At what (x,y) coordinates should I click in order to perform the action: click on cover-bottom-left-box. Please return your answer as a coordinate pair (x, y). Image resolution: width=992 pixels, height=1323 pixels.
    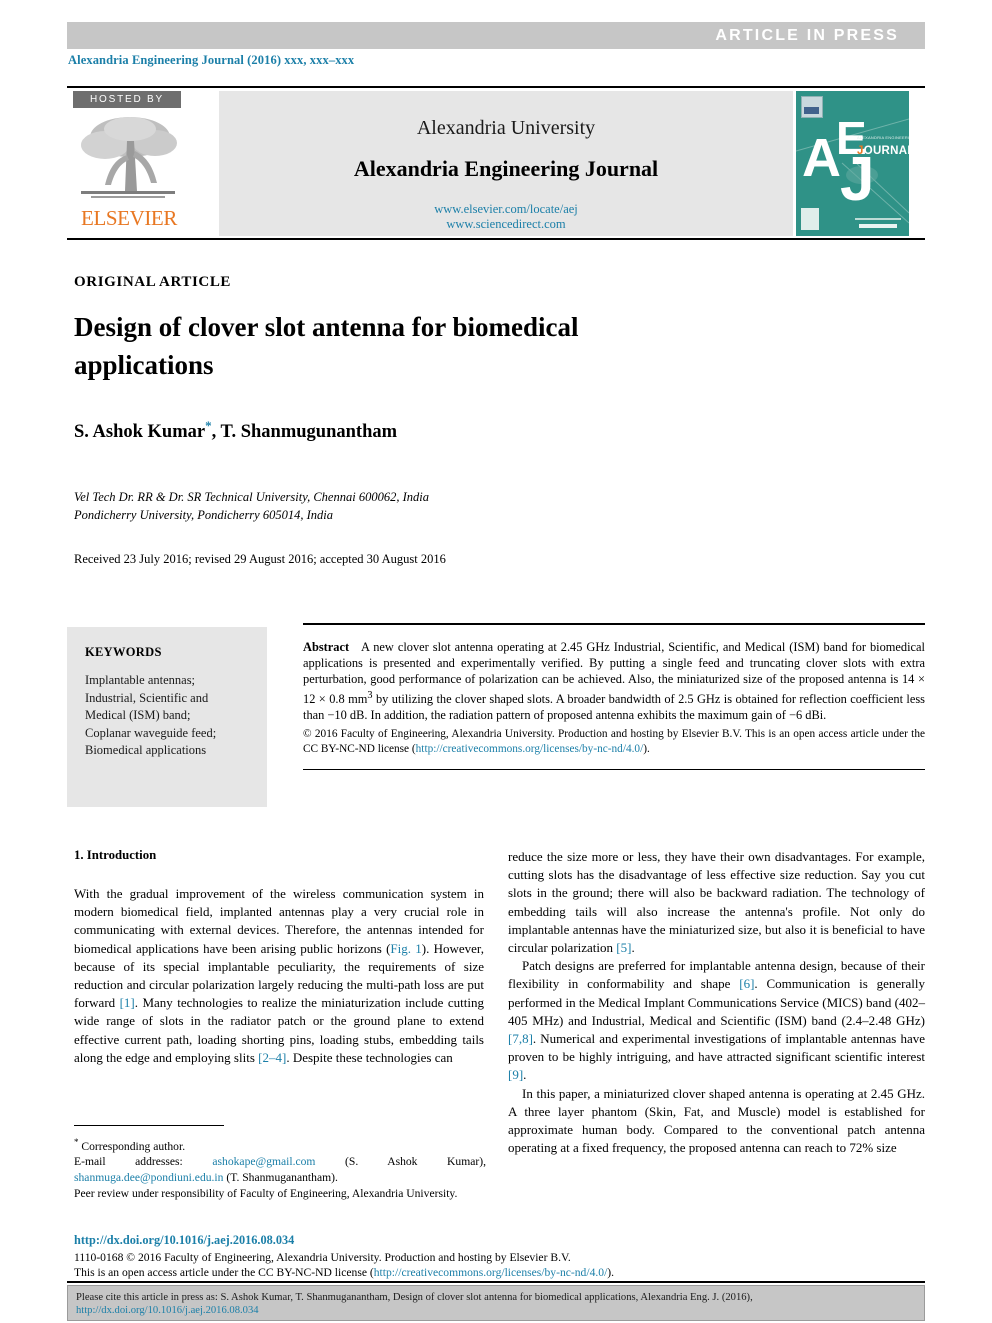
    Looking at the image, I should click on (810, 219).